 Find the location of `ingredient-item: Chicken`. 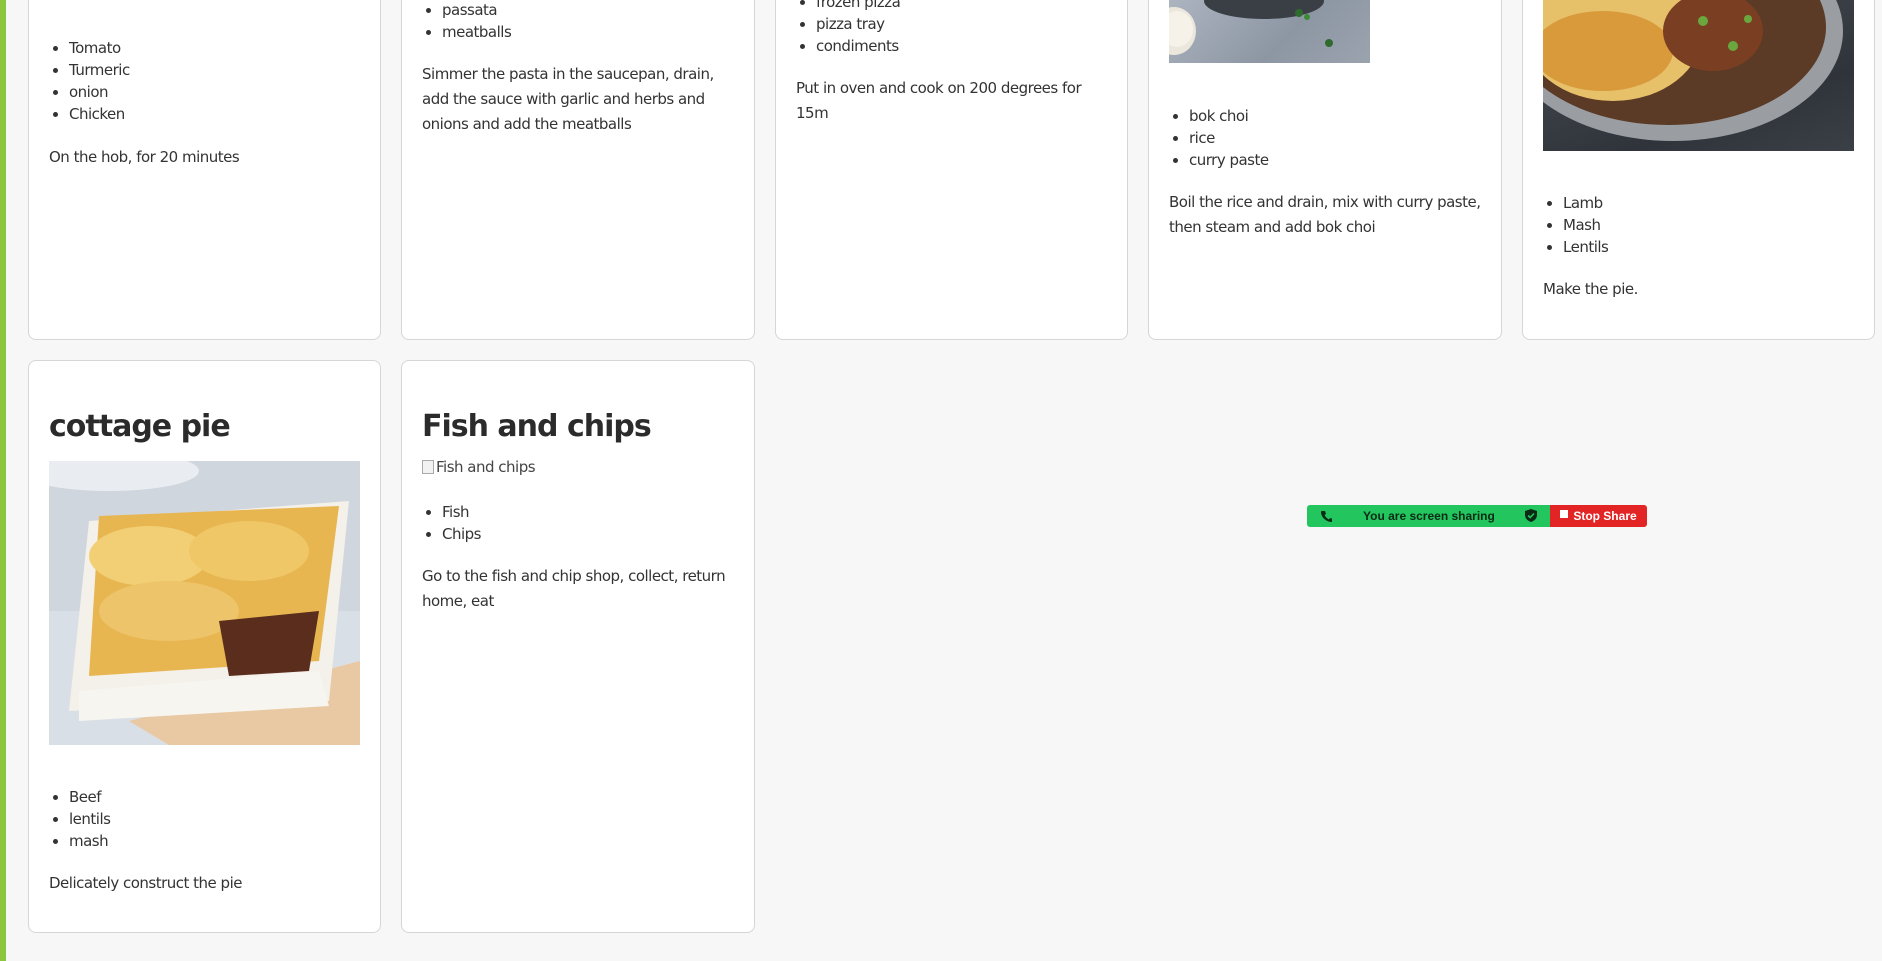

ingredient-item: Chicken is located at coordinates (214, 114).